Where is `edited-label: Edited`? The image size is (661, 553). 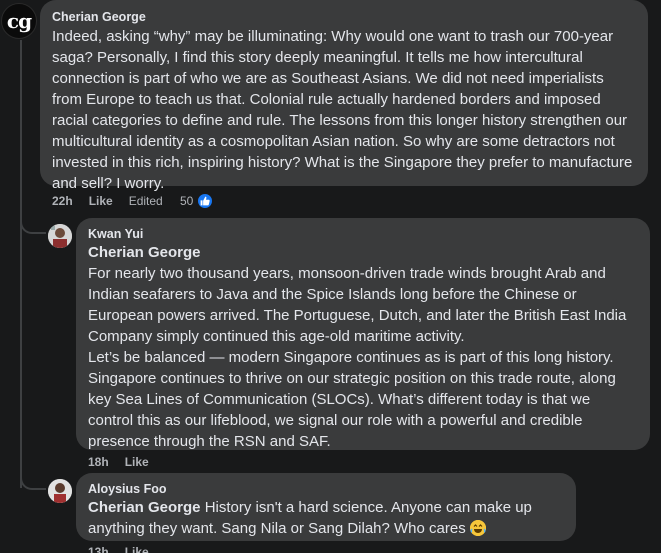 edited-label: Edited is located at coordinates (146, 201).